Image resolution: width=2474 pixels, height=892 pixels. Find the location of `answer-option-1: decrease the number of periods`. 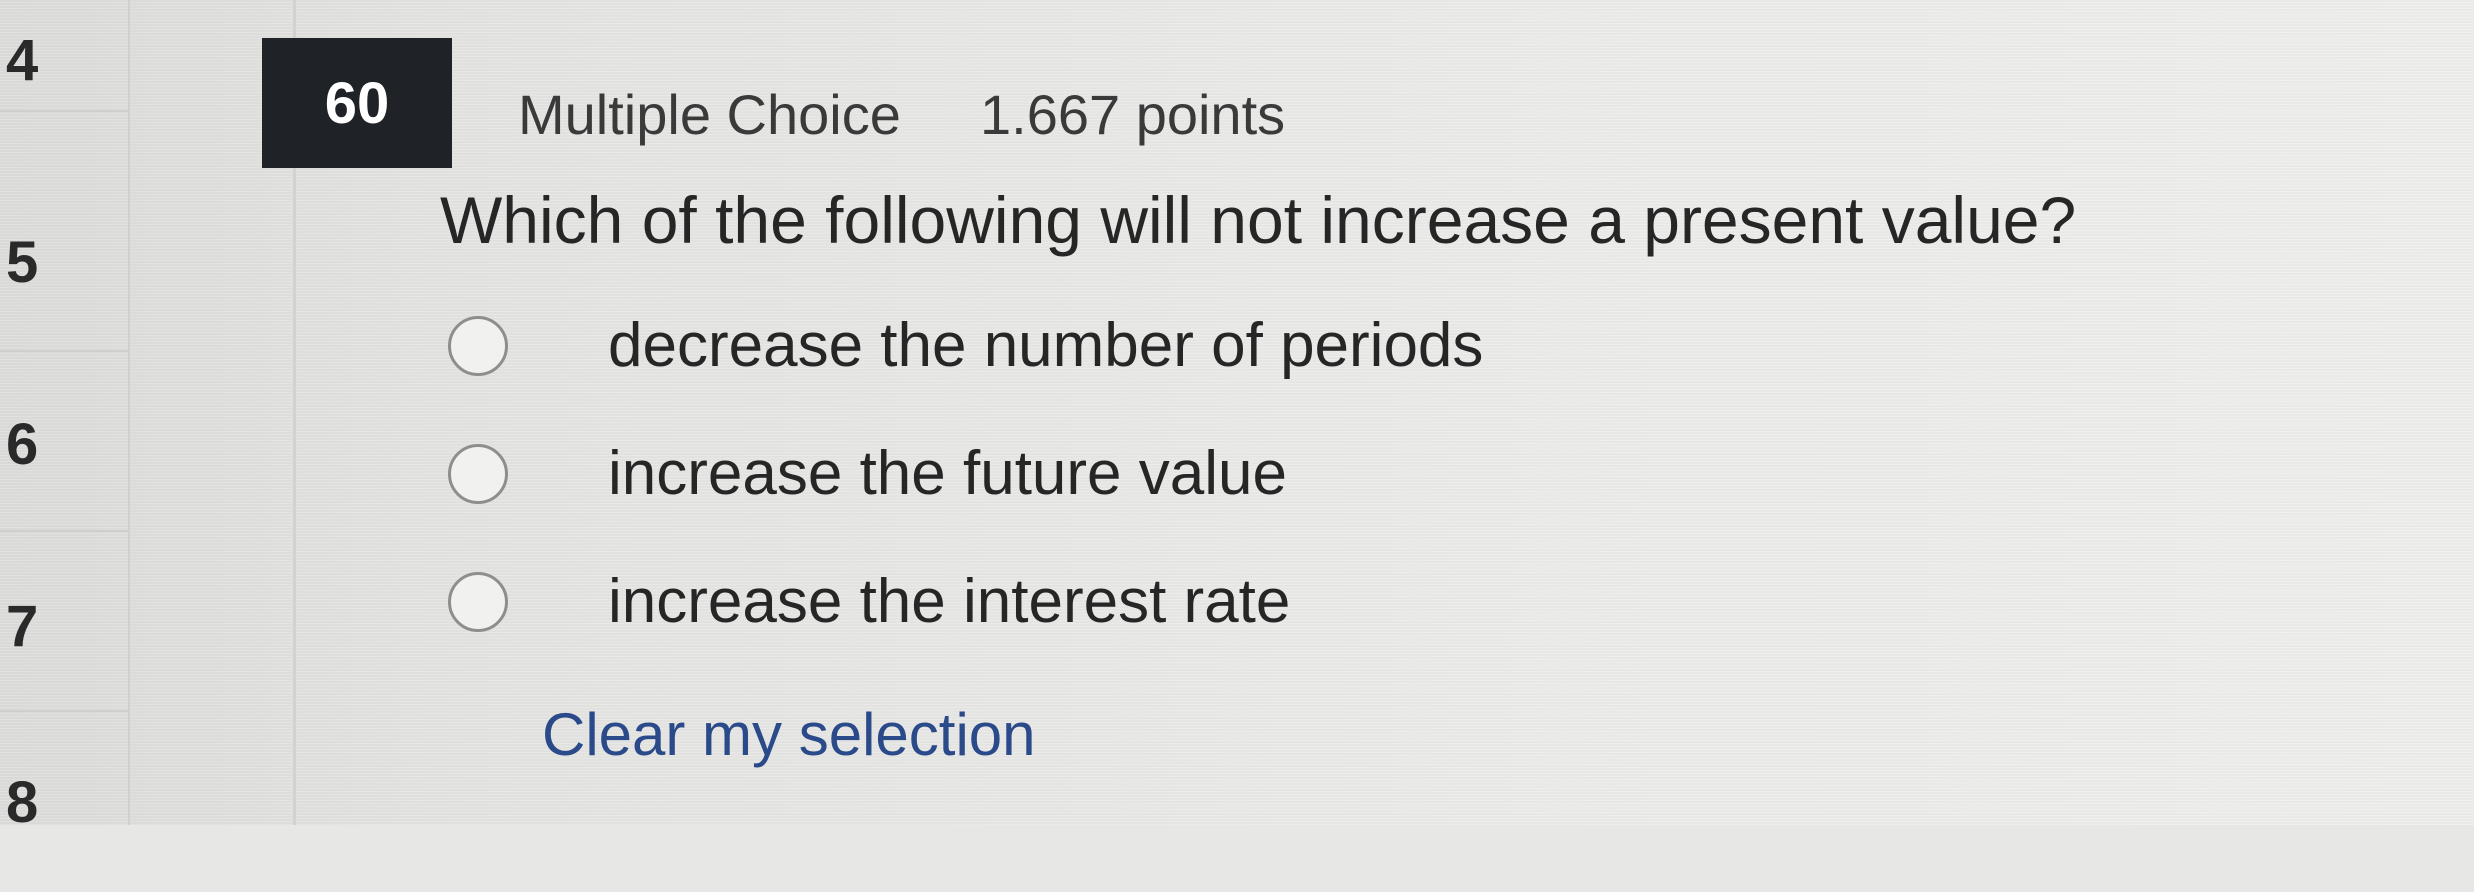

answer-option-1: decrease the number of periods is located at coordinates (990, 347).